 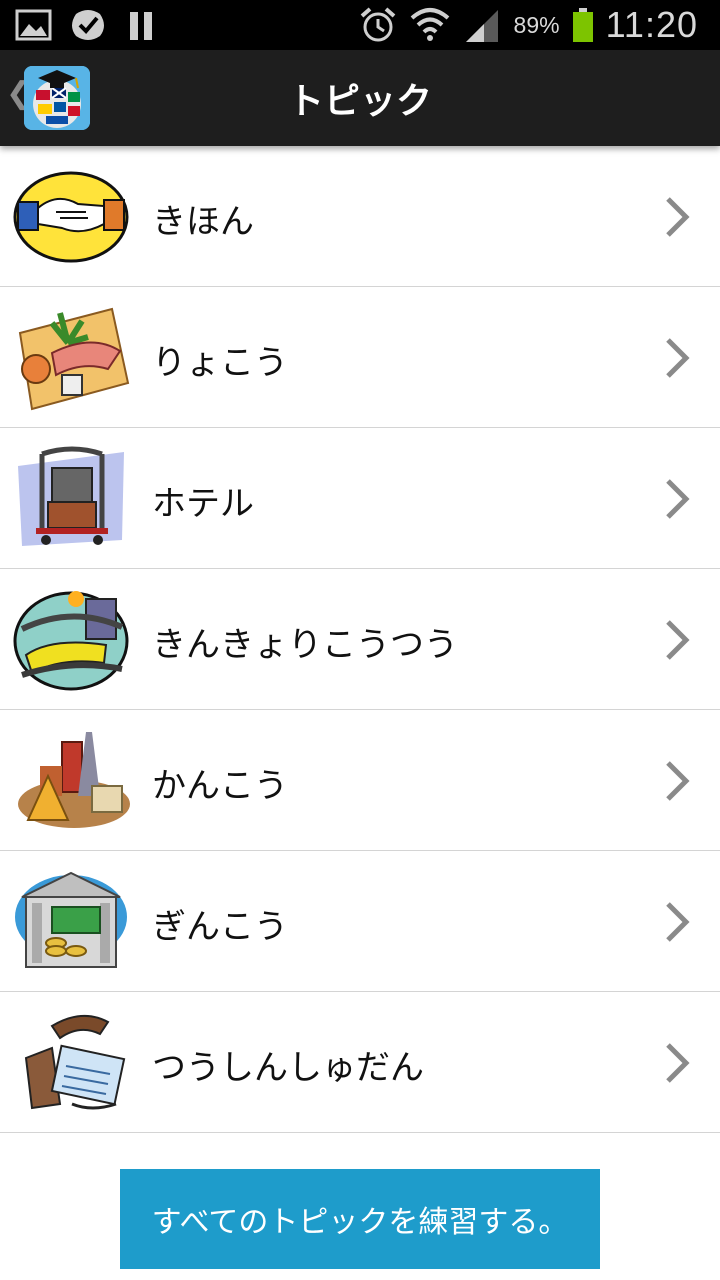 What do you see at coordinates (359, 101) in the screenshot?
I see `page-title: トピック` at bounding box center [359, 101].